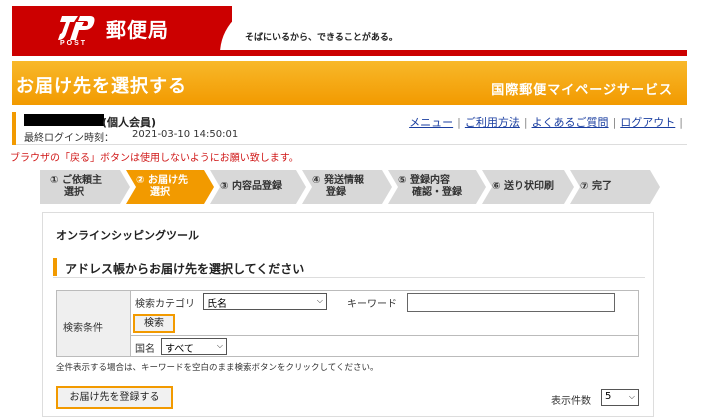 The height and width of the screenshot is (417, 701). What do you see at coordinates (492, 122) in the screenshot?
I see `how-to-use-link: ご利用方法` at bounding box center [492, 122].